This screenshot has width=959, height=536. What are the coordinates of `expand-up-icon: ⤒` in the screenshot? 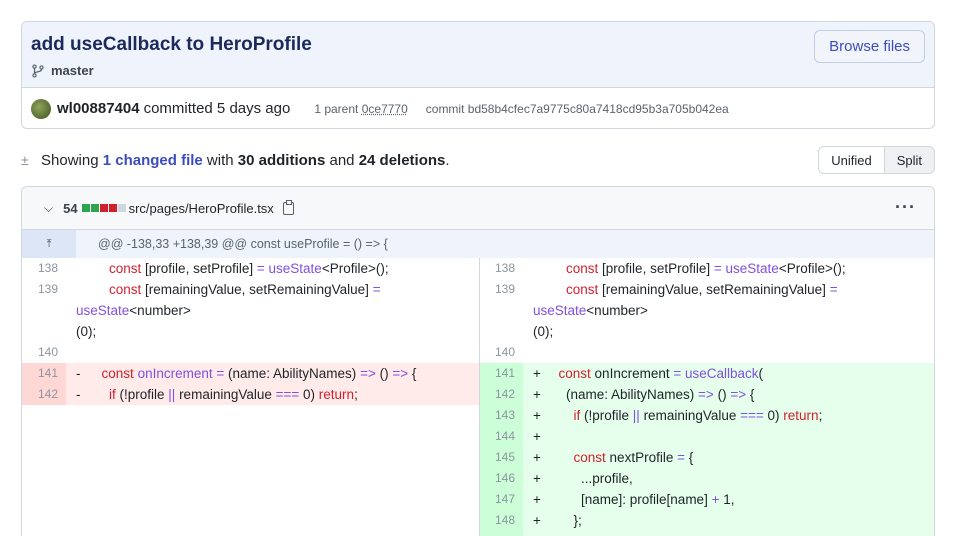 It's located at (49, 244).